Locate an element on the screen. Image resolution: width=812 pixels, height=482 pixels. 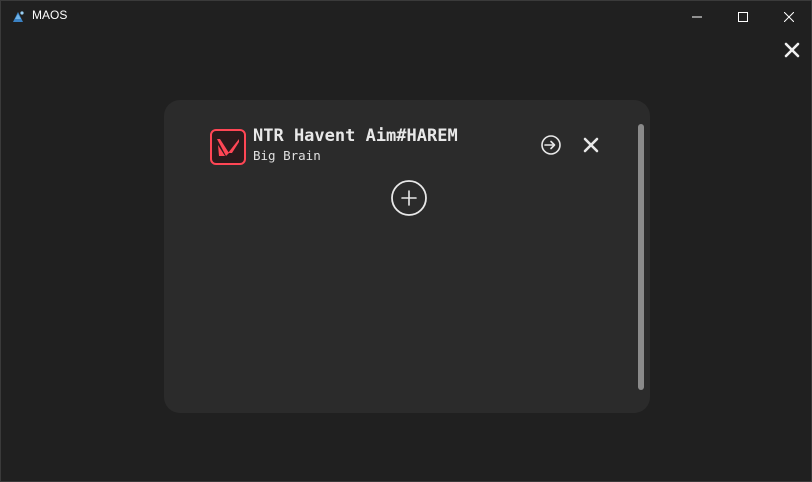
maximize-button is located at coordinates (743, 16).